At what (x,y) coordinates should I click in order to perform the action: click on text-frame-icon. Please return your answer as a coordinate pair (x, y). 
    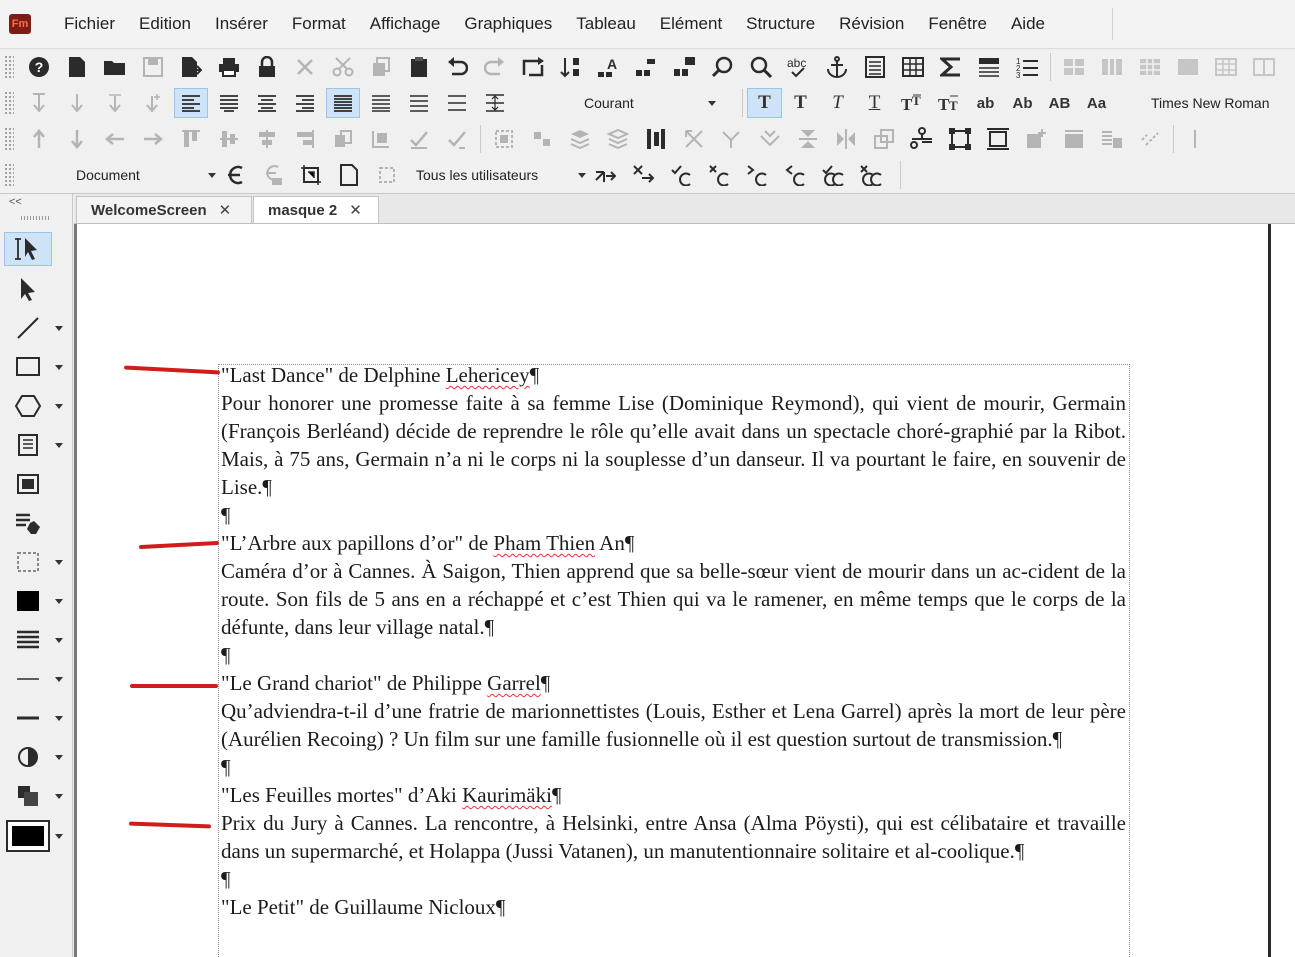
    Looking at the image, I should click on (875, 67).